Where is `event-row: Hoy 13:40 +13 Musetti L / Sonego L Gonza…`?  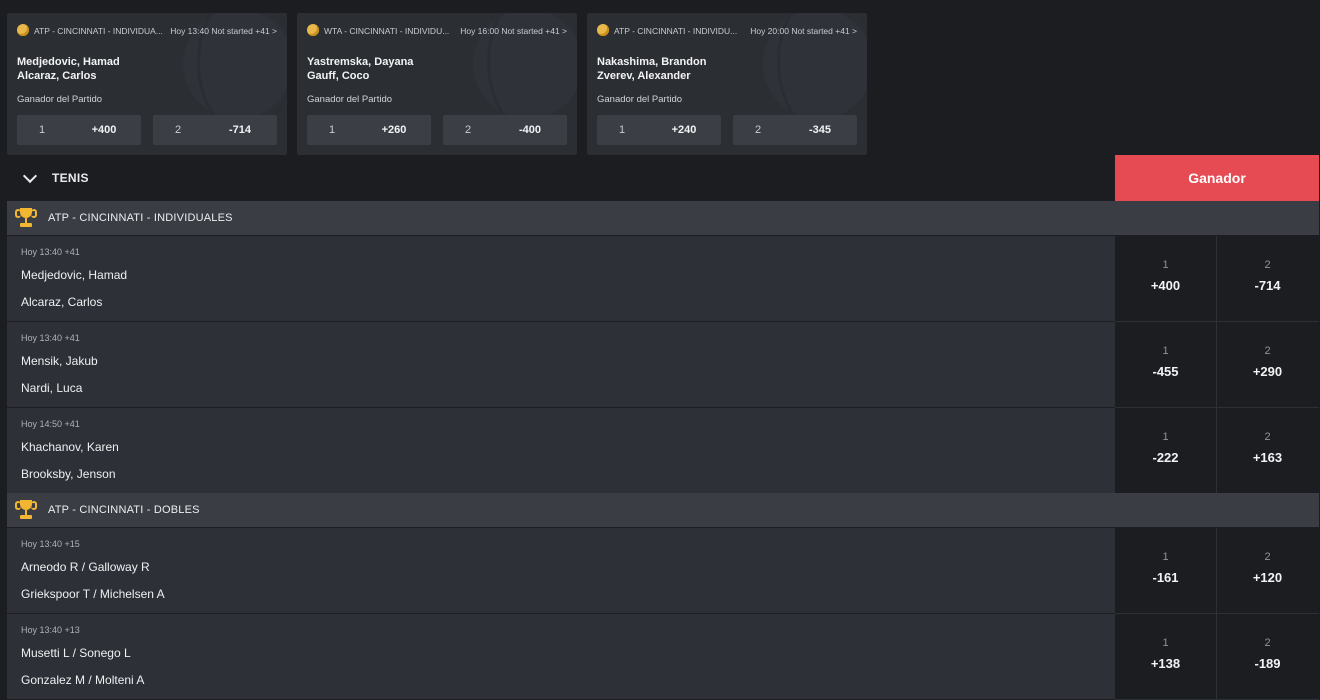 event-row: Hoy 13:40 +13 Musetti L / Sonego L Gonza… is located at coordinates (561, 657).